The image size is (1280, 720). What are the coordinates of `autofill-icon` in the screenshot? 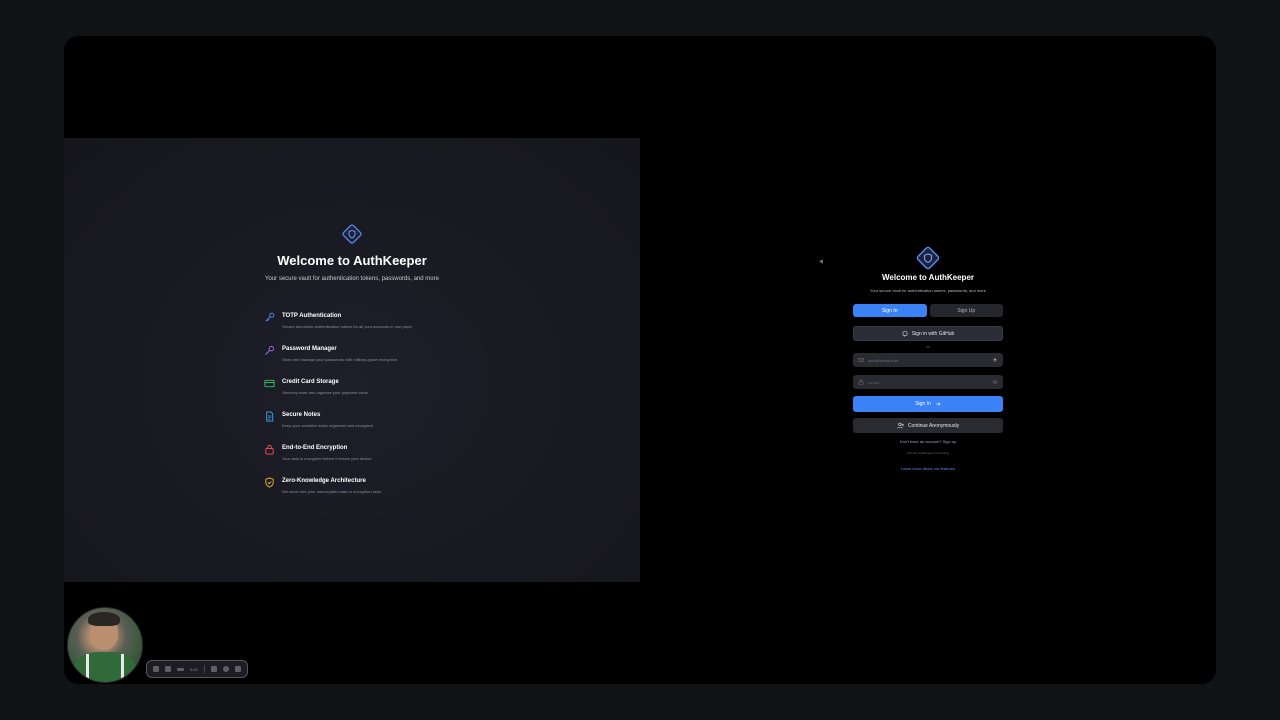 It's located at (995, 360).